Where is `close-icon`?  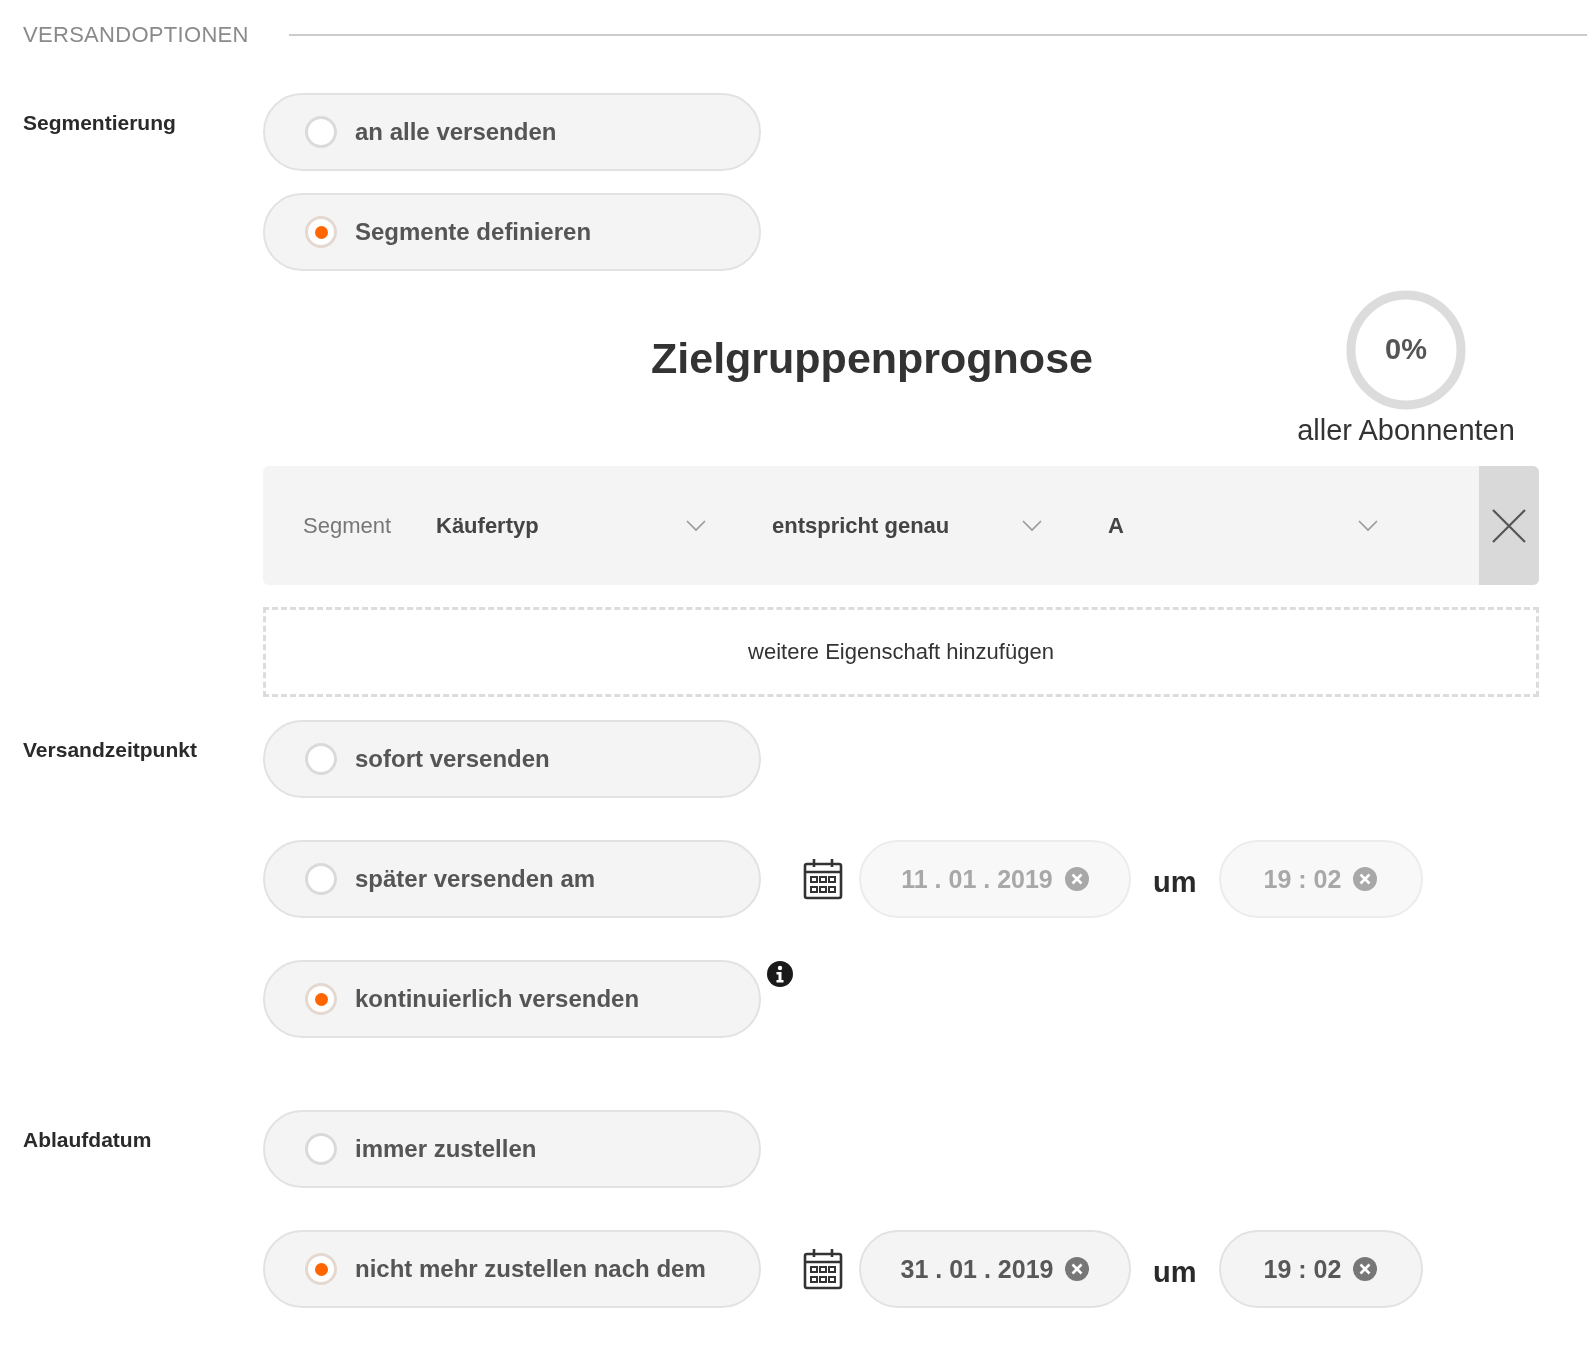
close-icon is located at coordinates (1509, 525).